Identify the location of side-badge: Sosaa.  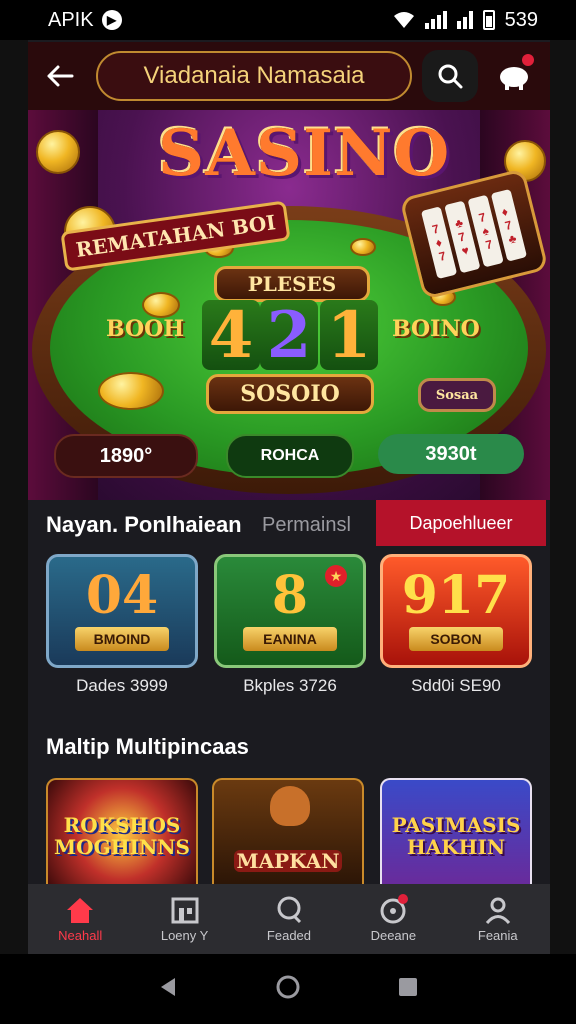
(457, 395).